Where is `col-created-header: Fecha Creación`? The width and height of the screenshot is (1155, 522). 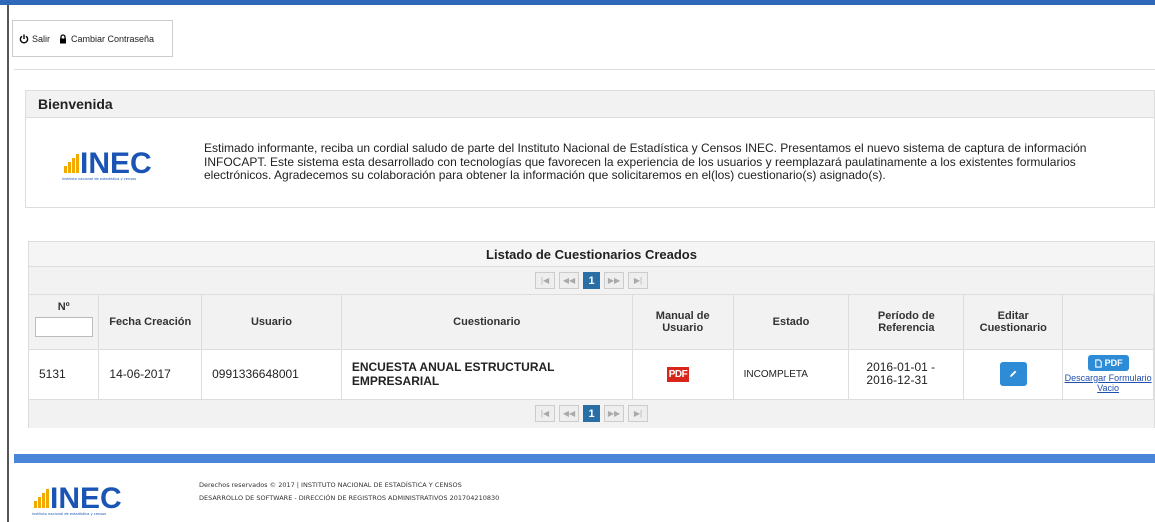
col-created-header: Fecha Creación is located at coordinates (150, 322).